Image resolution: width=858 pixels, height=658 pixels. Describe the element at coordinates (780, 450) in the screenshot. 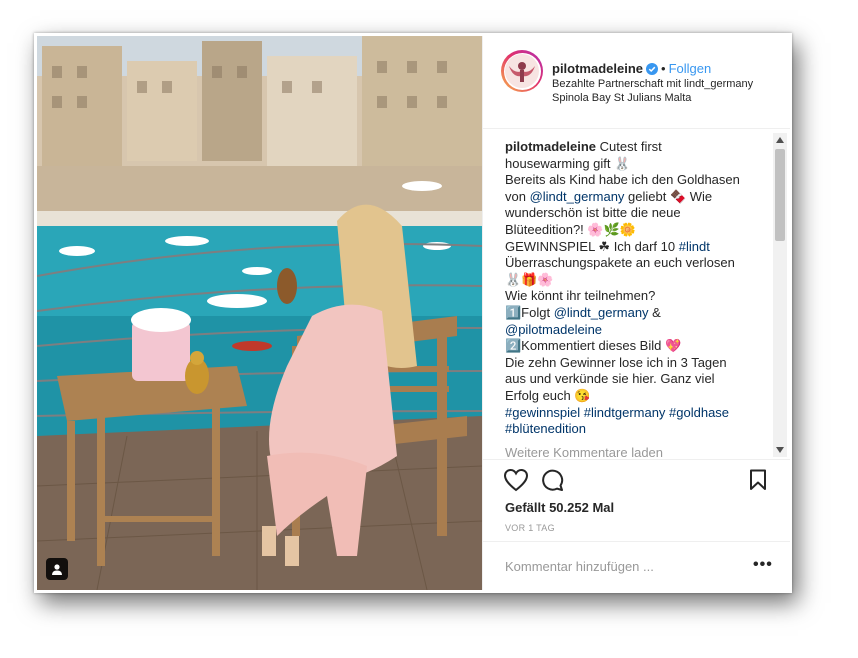

I see `scroll-down-arrow-icon` at that location.